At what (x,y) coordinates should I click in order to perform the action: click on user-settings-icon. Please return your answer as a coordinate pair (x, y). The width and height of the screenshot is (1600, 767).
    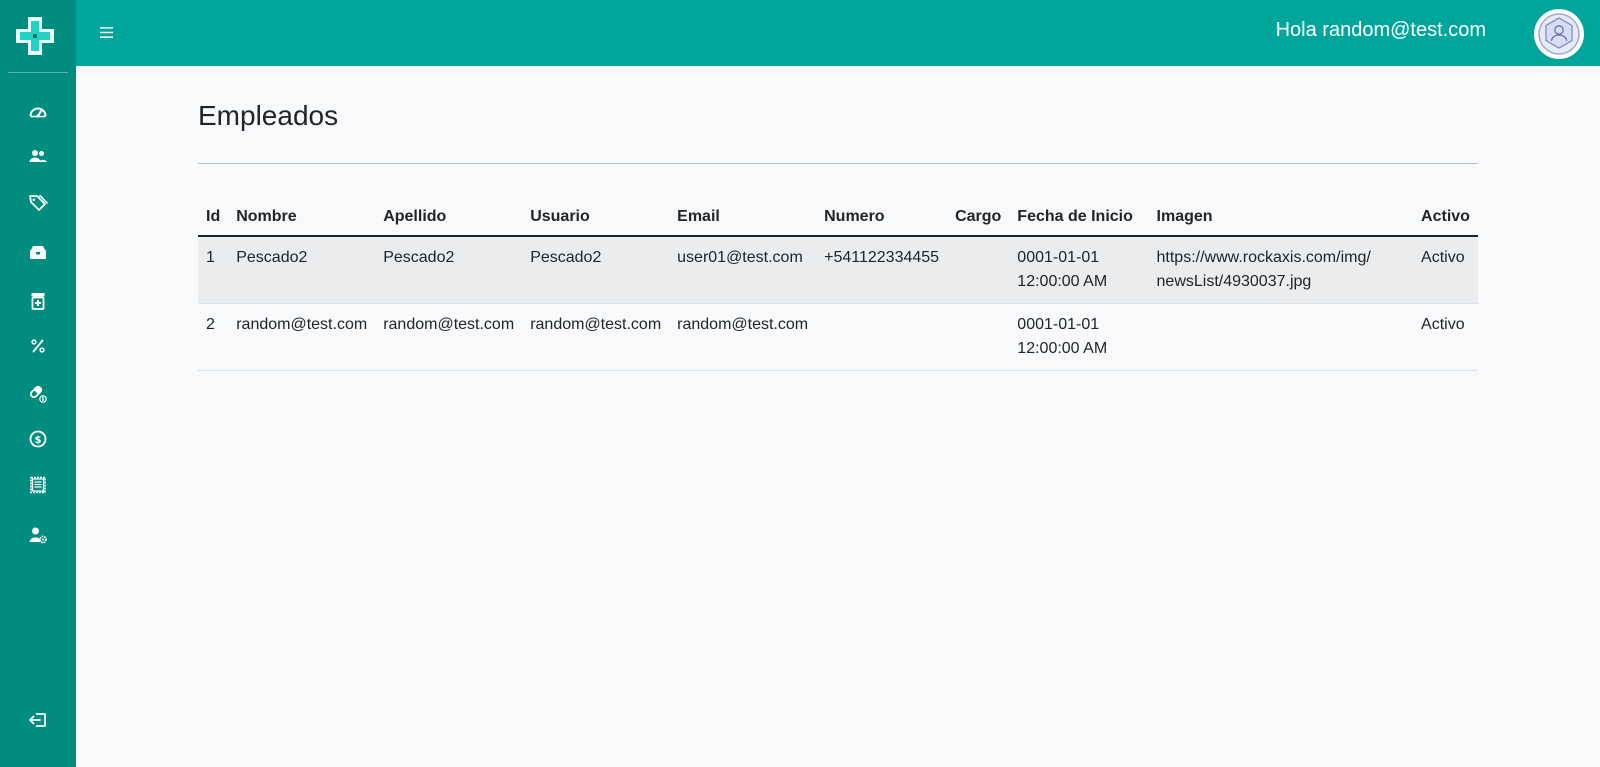
    Looking at the image, I should click on (38, 535).